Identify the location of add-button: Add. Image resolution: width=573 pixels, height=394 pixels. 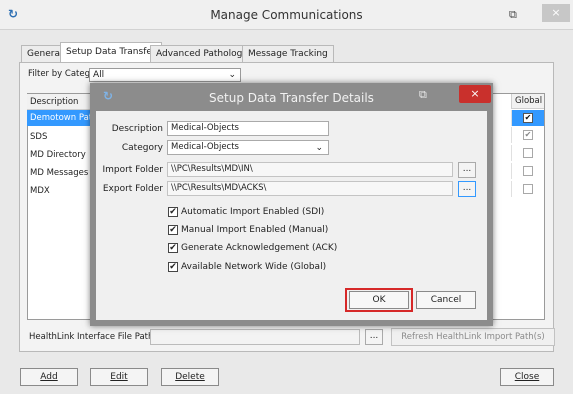
(49, 377).